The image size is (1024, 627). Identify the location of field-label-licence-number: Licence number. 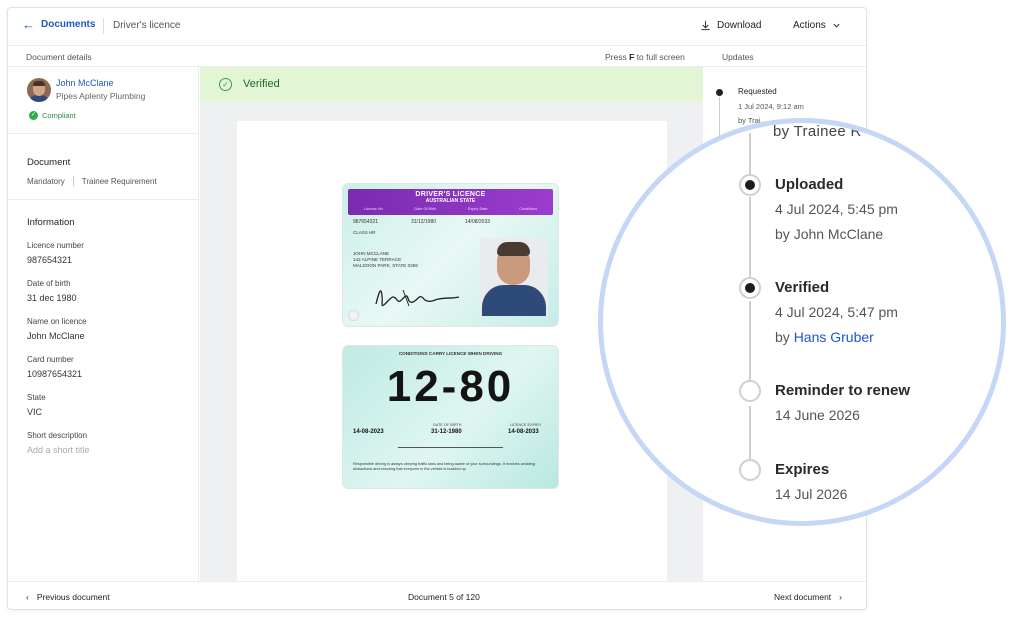
(55, 245).